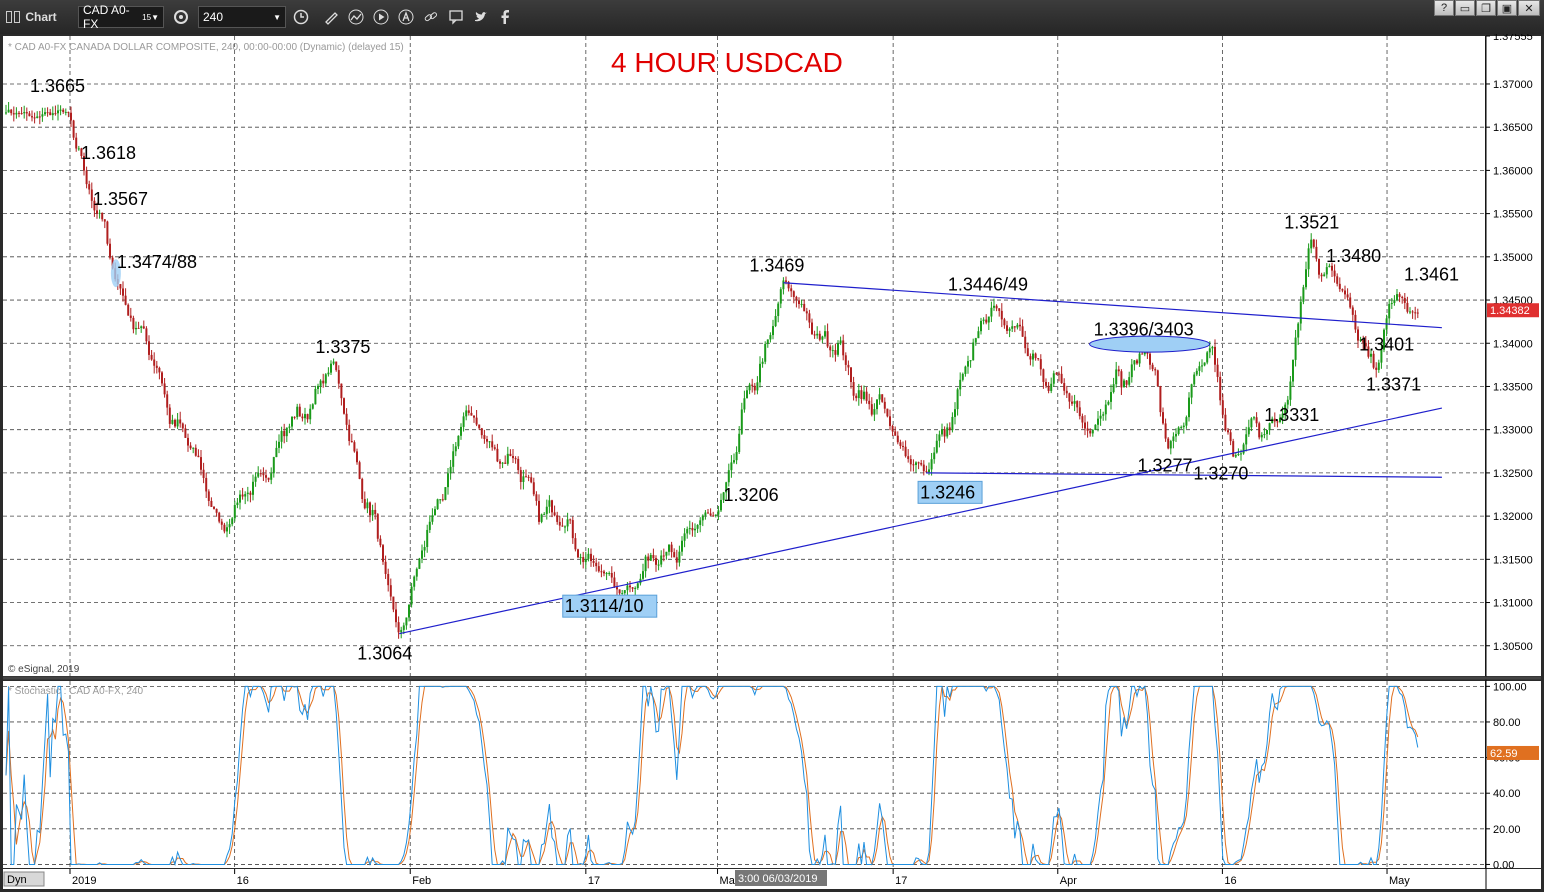 The height and width of the screenshot is (892, 1544). I want to click on twitter-icon, so click(481, 17).